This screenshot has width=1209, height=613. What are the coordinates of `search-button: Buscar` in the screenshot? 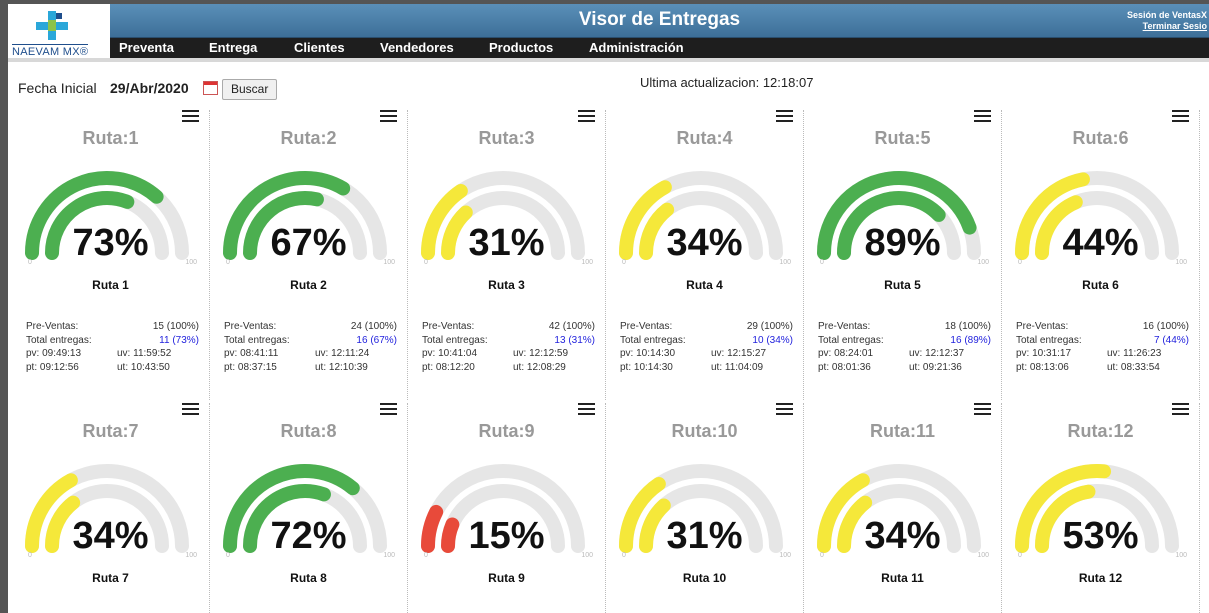 It's located at (250, 89).